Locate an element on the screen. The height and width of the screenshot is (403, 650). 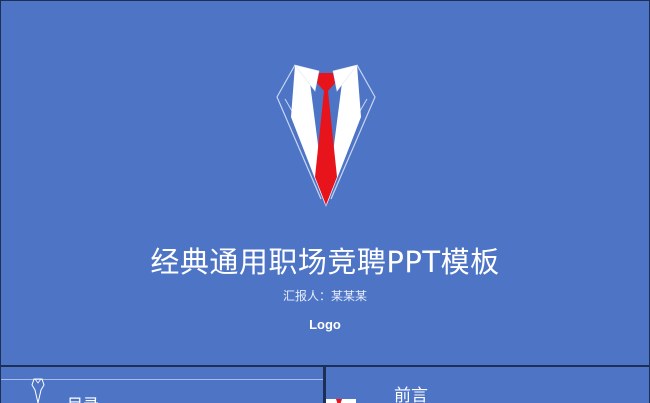
logo-text: Logo is located at coordinates (325, 324).